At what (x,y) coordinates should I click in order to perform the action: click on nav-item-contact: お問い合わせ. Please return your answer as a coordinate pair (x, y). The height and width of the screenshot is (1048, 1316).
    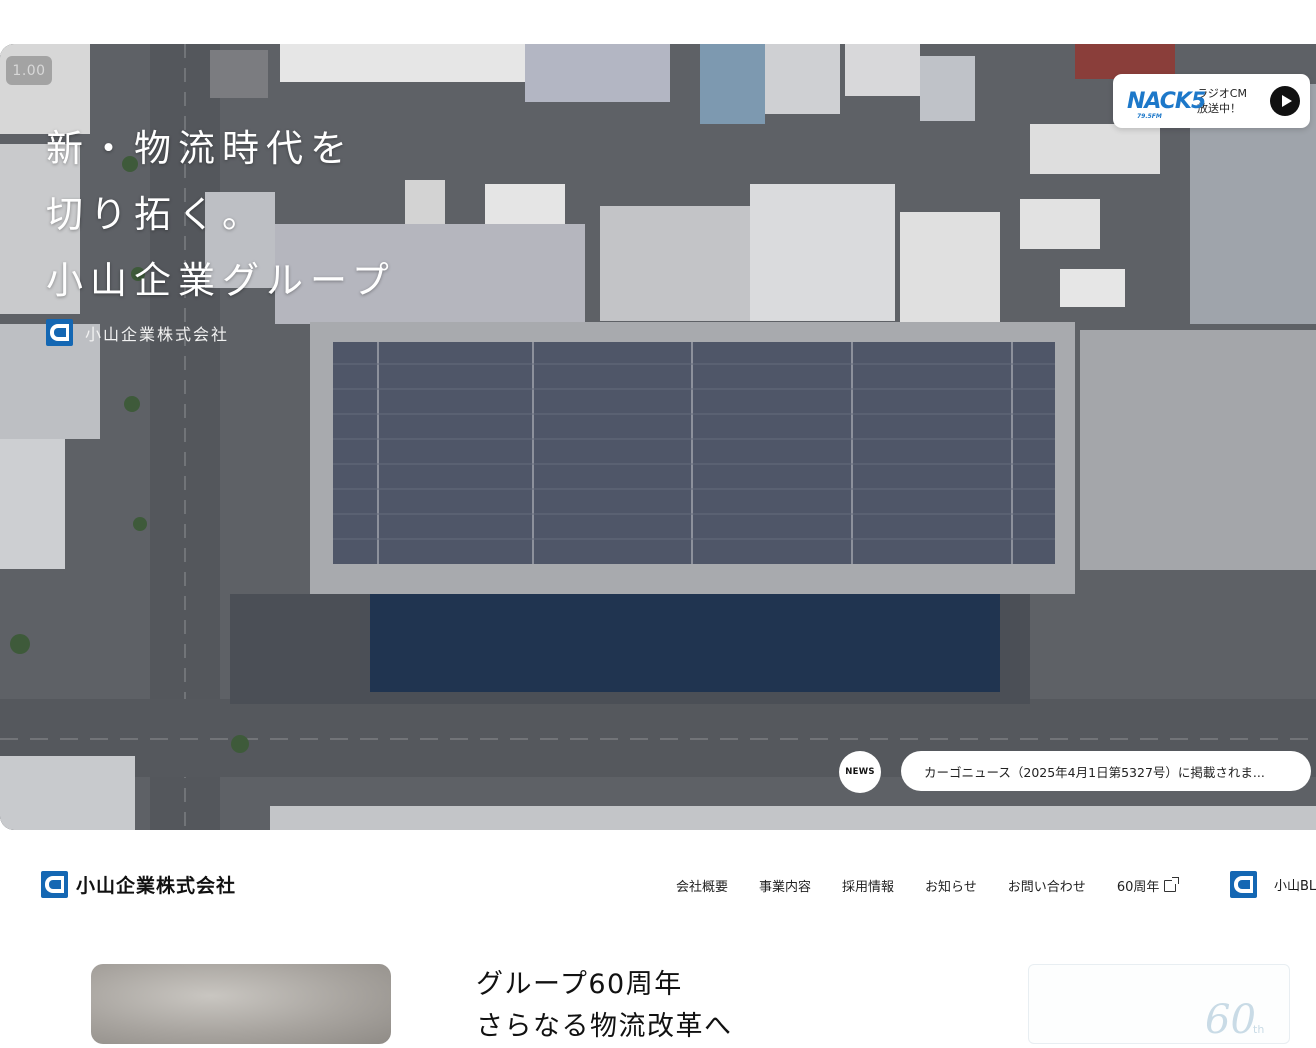
    Looking at the image, I should click on (1047, 885).